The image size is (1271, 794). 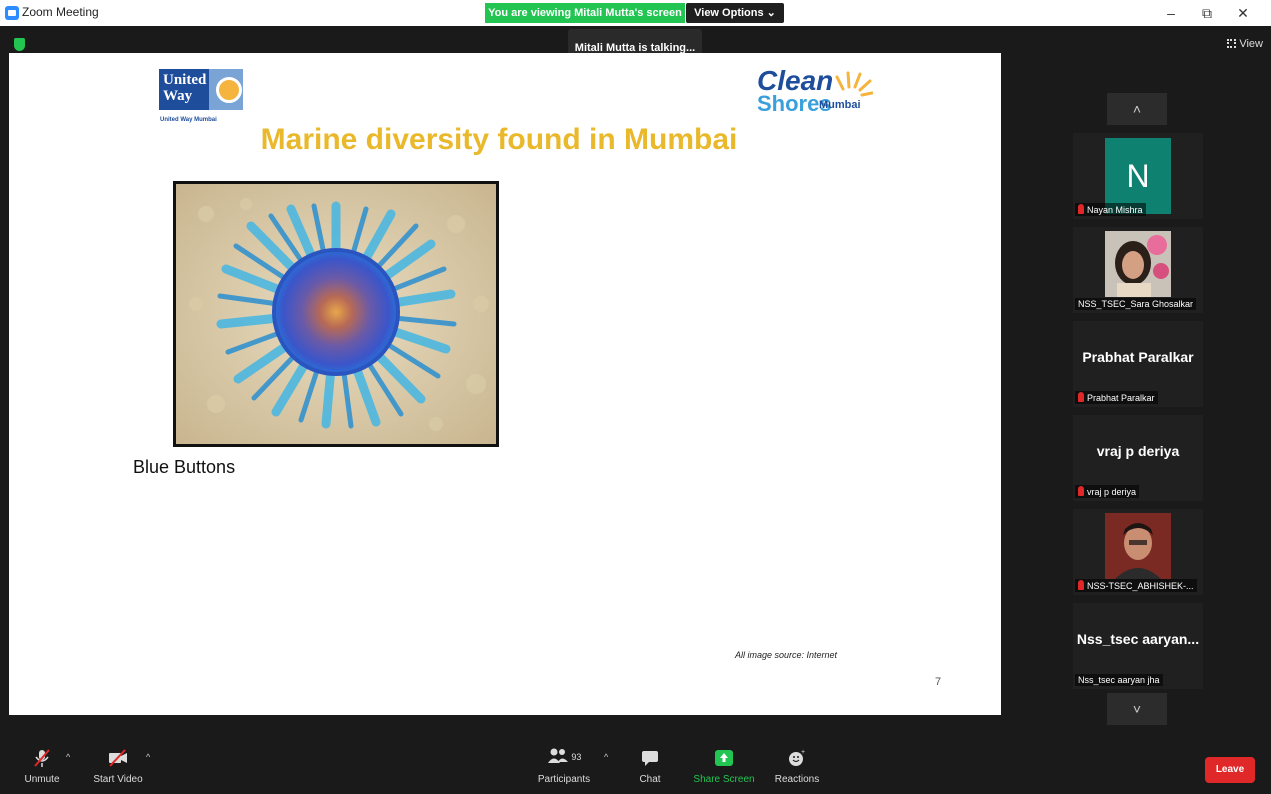 I want to click on participant-name: NSS_TSEC_Sara Ghosalkar, so click(x=1136, y=304).